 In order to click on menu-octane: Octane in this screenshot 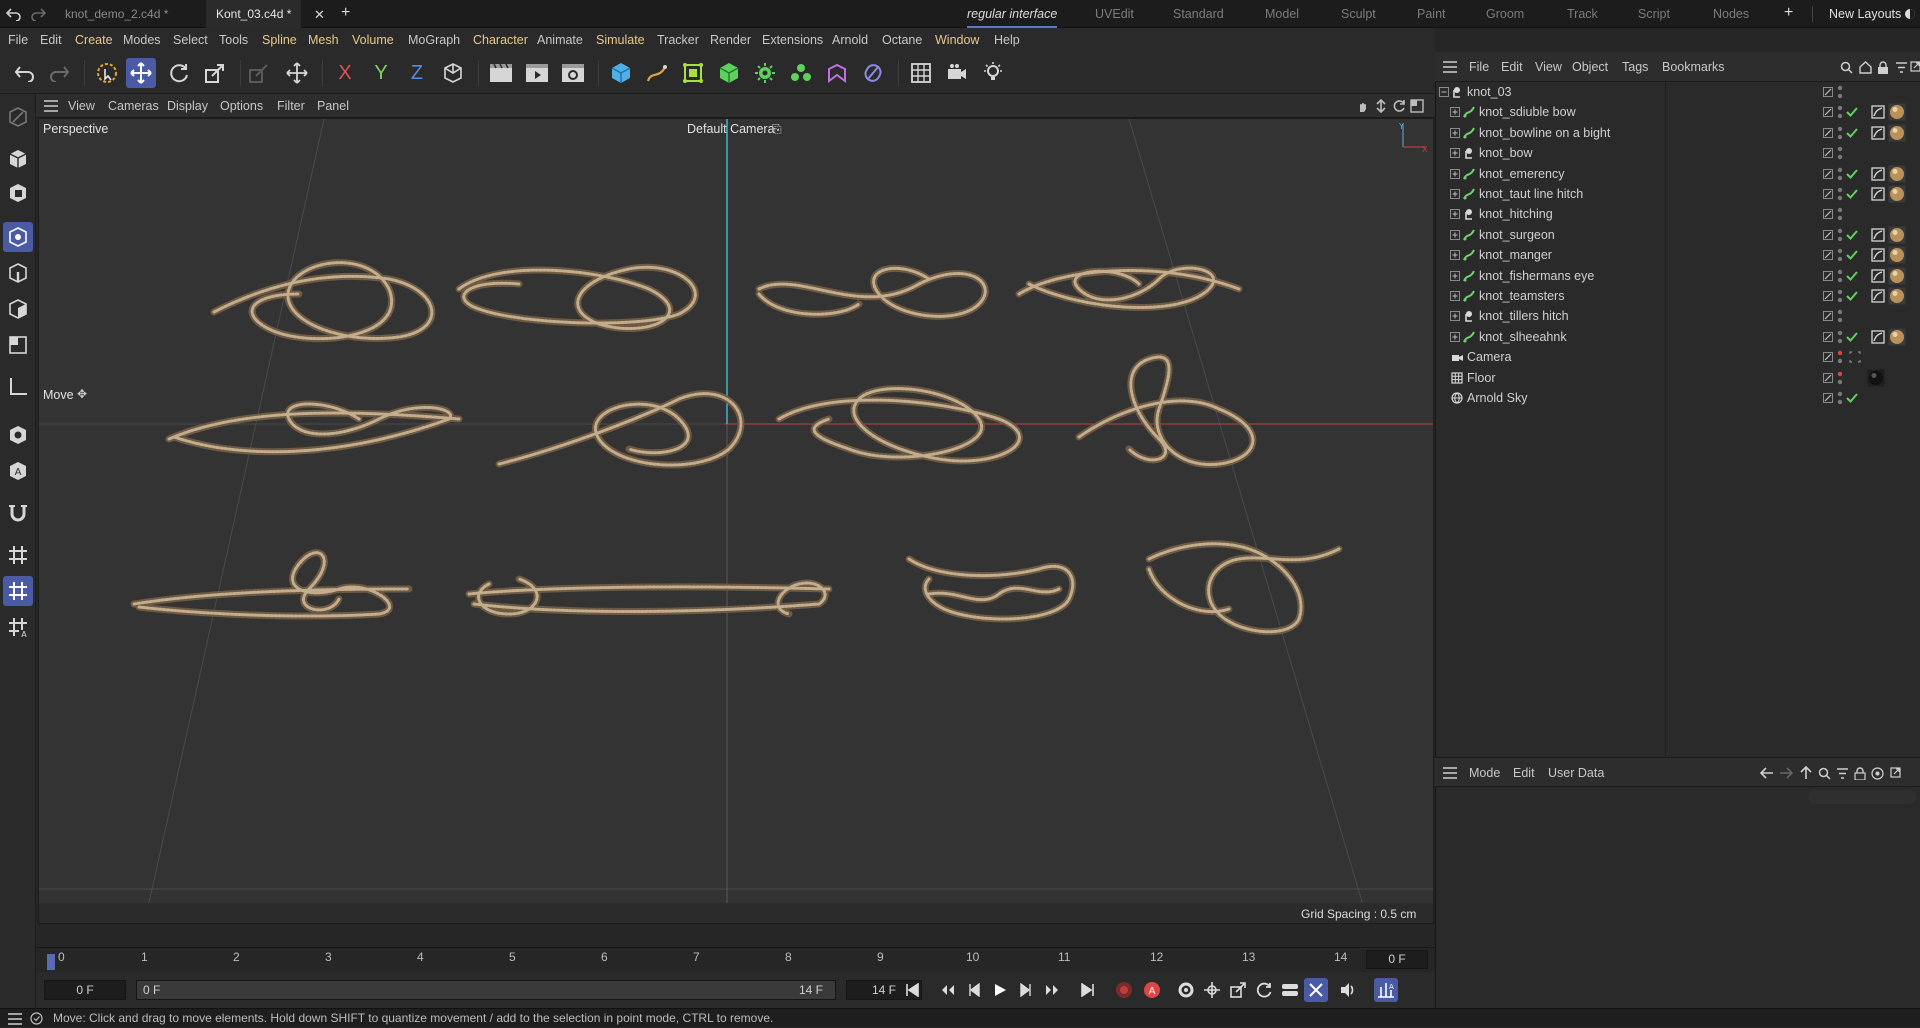, I will do `click(902, 40)`.